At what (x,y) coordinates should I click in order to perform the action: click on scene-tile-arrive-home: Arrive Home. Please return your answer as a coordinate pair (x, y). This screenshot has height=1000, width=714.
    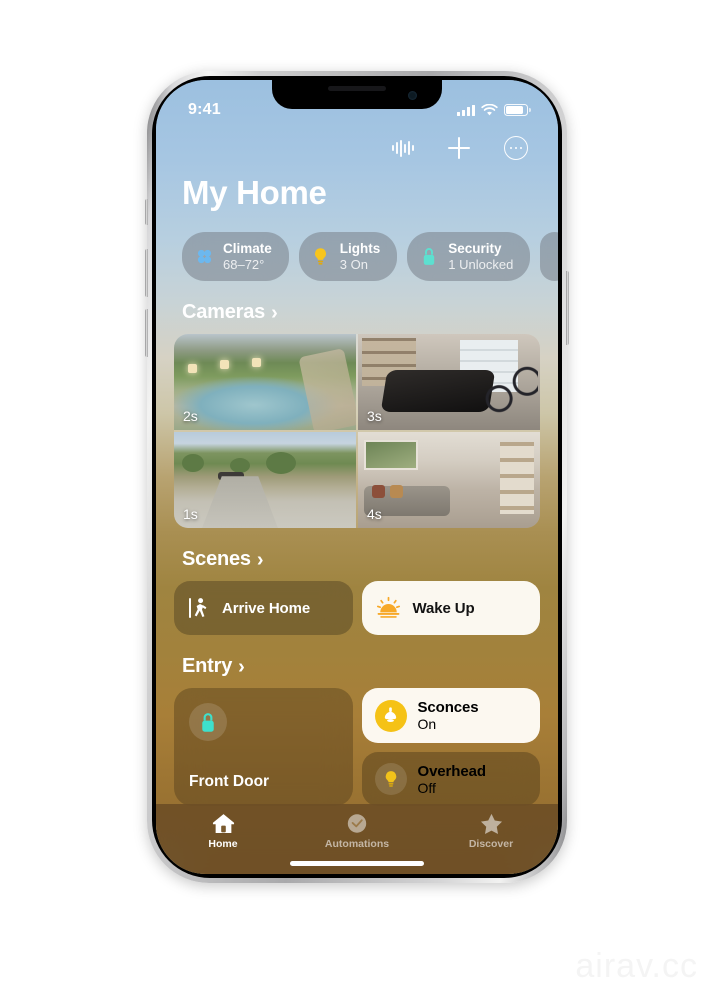
    Looking at the image, I should click on (263, 608).